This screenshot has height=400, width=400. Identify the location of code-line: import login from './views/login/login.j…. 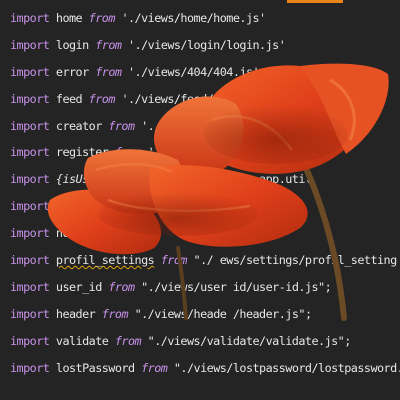
(205, 45).